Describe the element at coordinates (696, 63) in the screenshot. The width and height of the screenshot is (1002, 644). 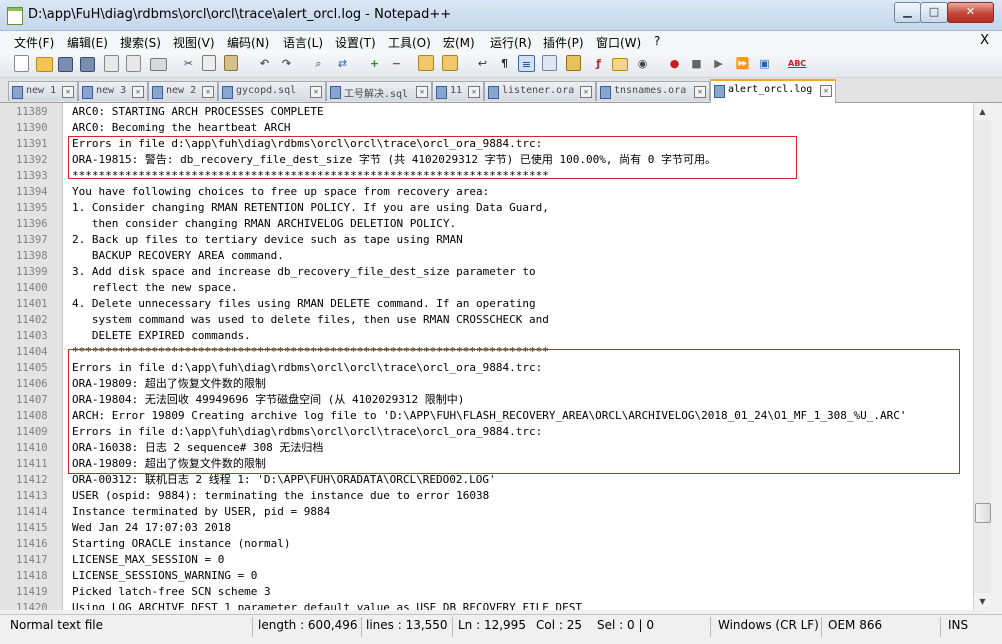
I see `stop-record-icon: ■` at that location.